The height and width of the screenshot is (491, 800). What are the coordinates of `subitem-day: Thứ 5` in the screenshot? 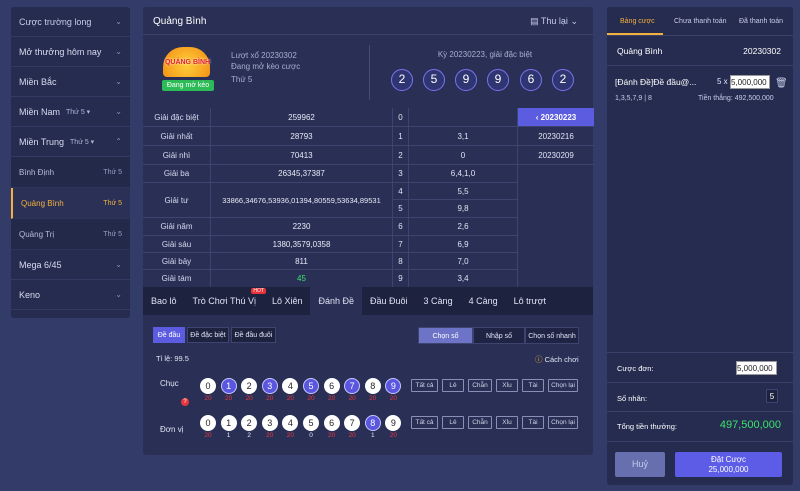 It's located at (112, 234).